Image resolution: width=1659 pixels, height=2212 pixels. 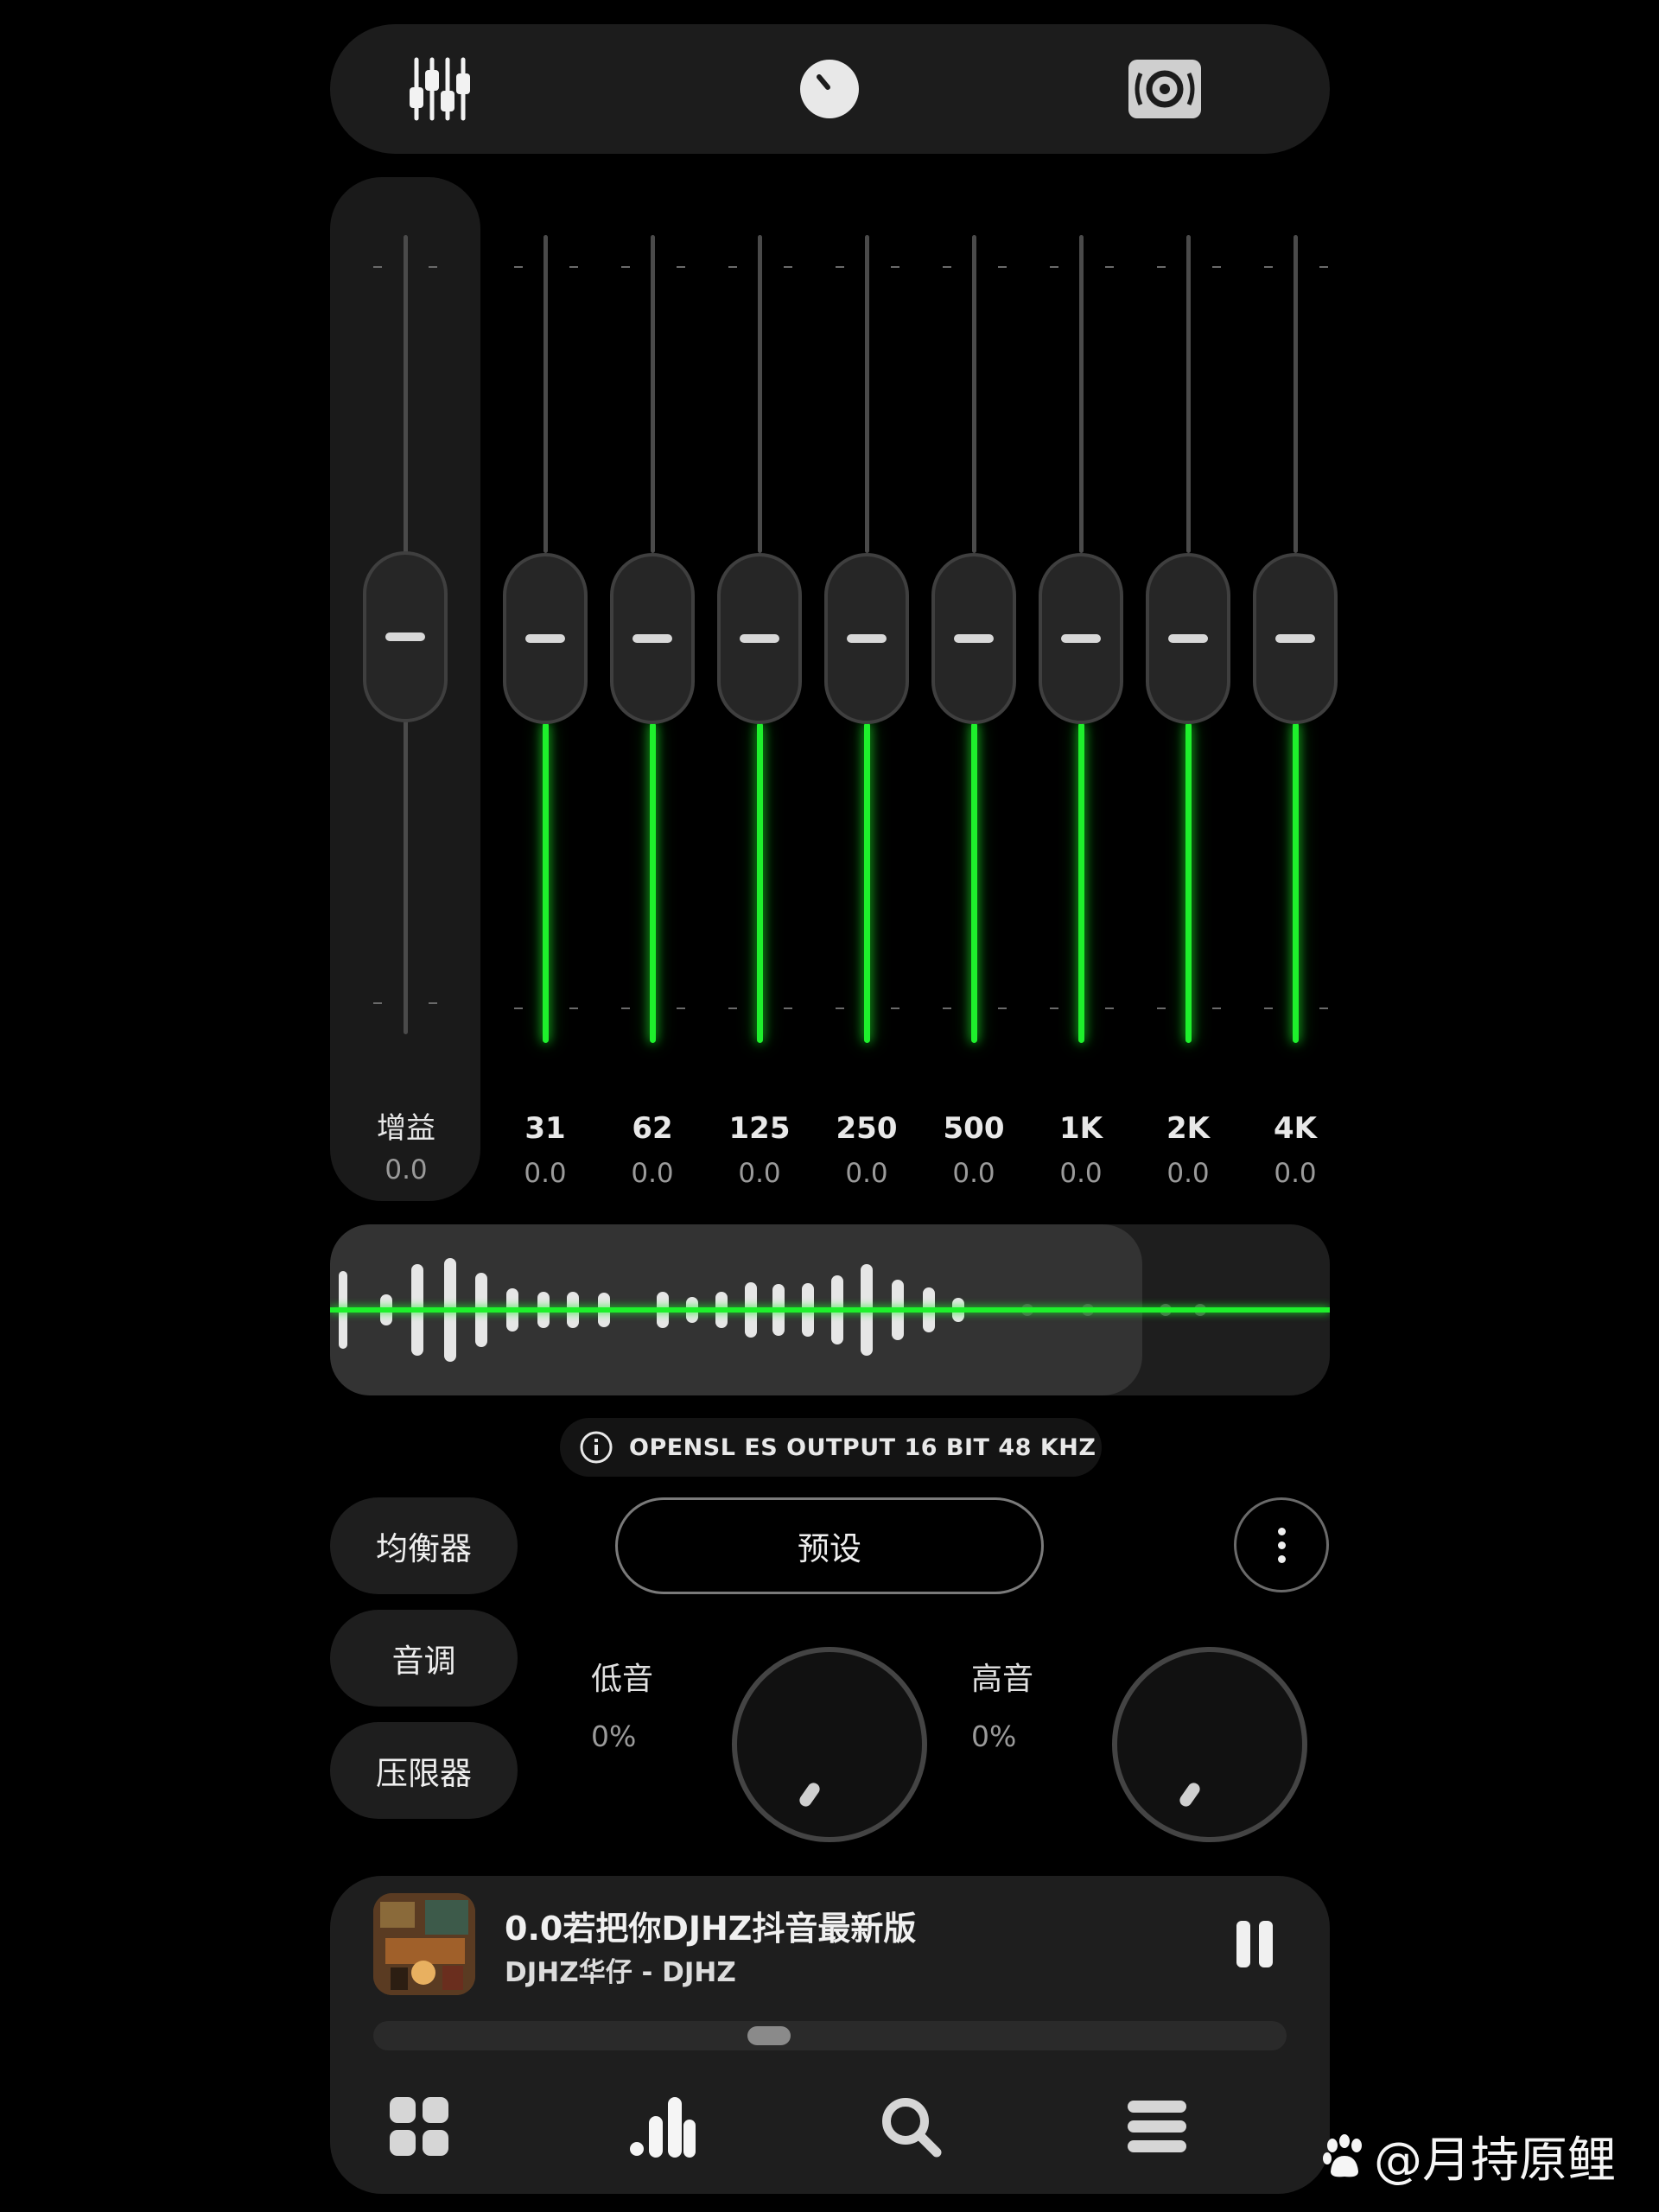 What do you see at coordinates (545, 1128) in the screenshot?
I see `band-frequency-label: 31` at bounding box center [545, 1128].